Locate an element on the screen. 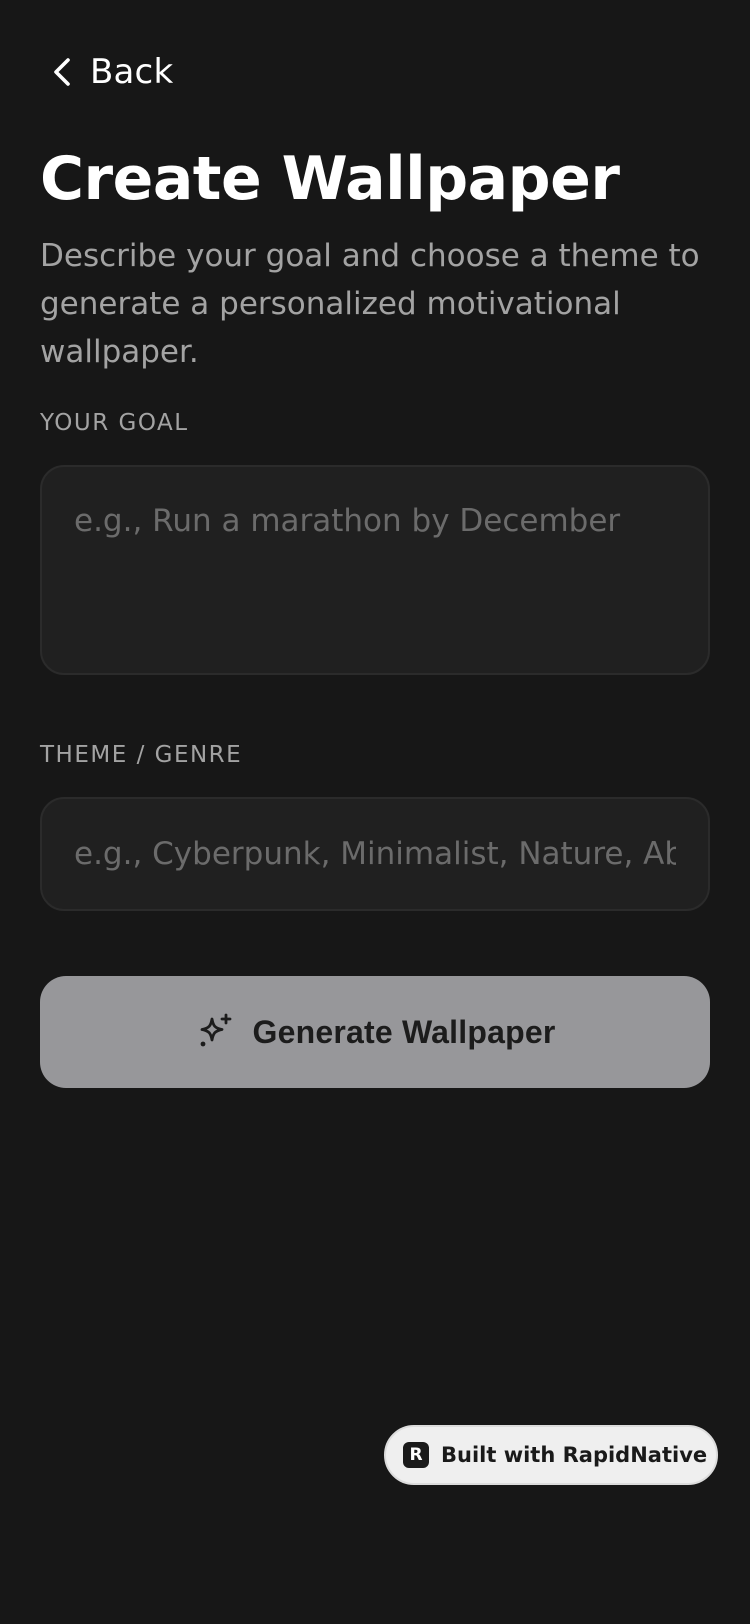 The image size is (750, 1624). badge-label: Built with RapidNative is located at coordinates (574, 1455).